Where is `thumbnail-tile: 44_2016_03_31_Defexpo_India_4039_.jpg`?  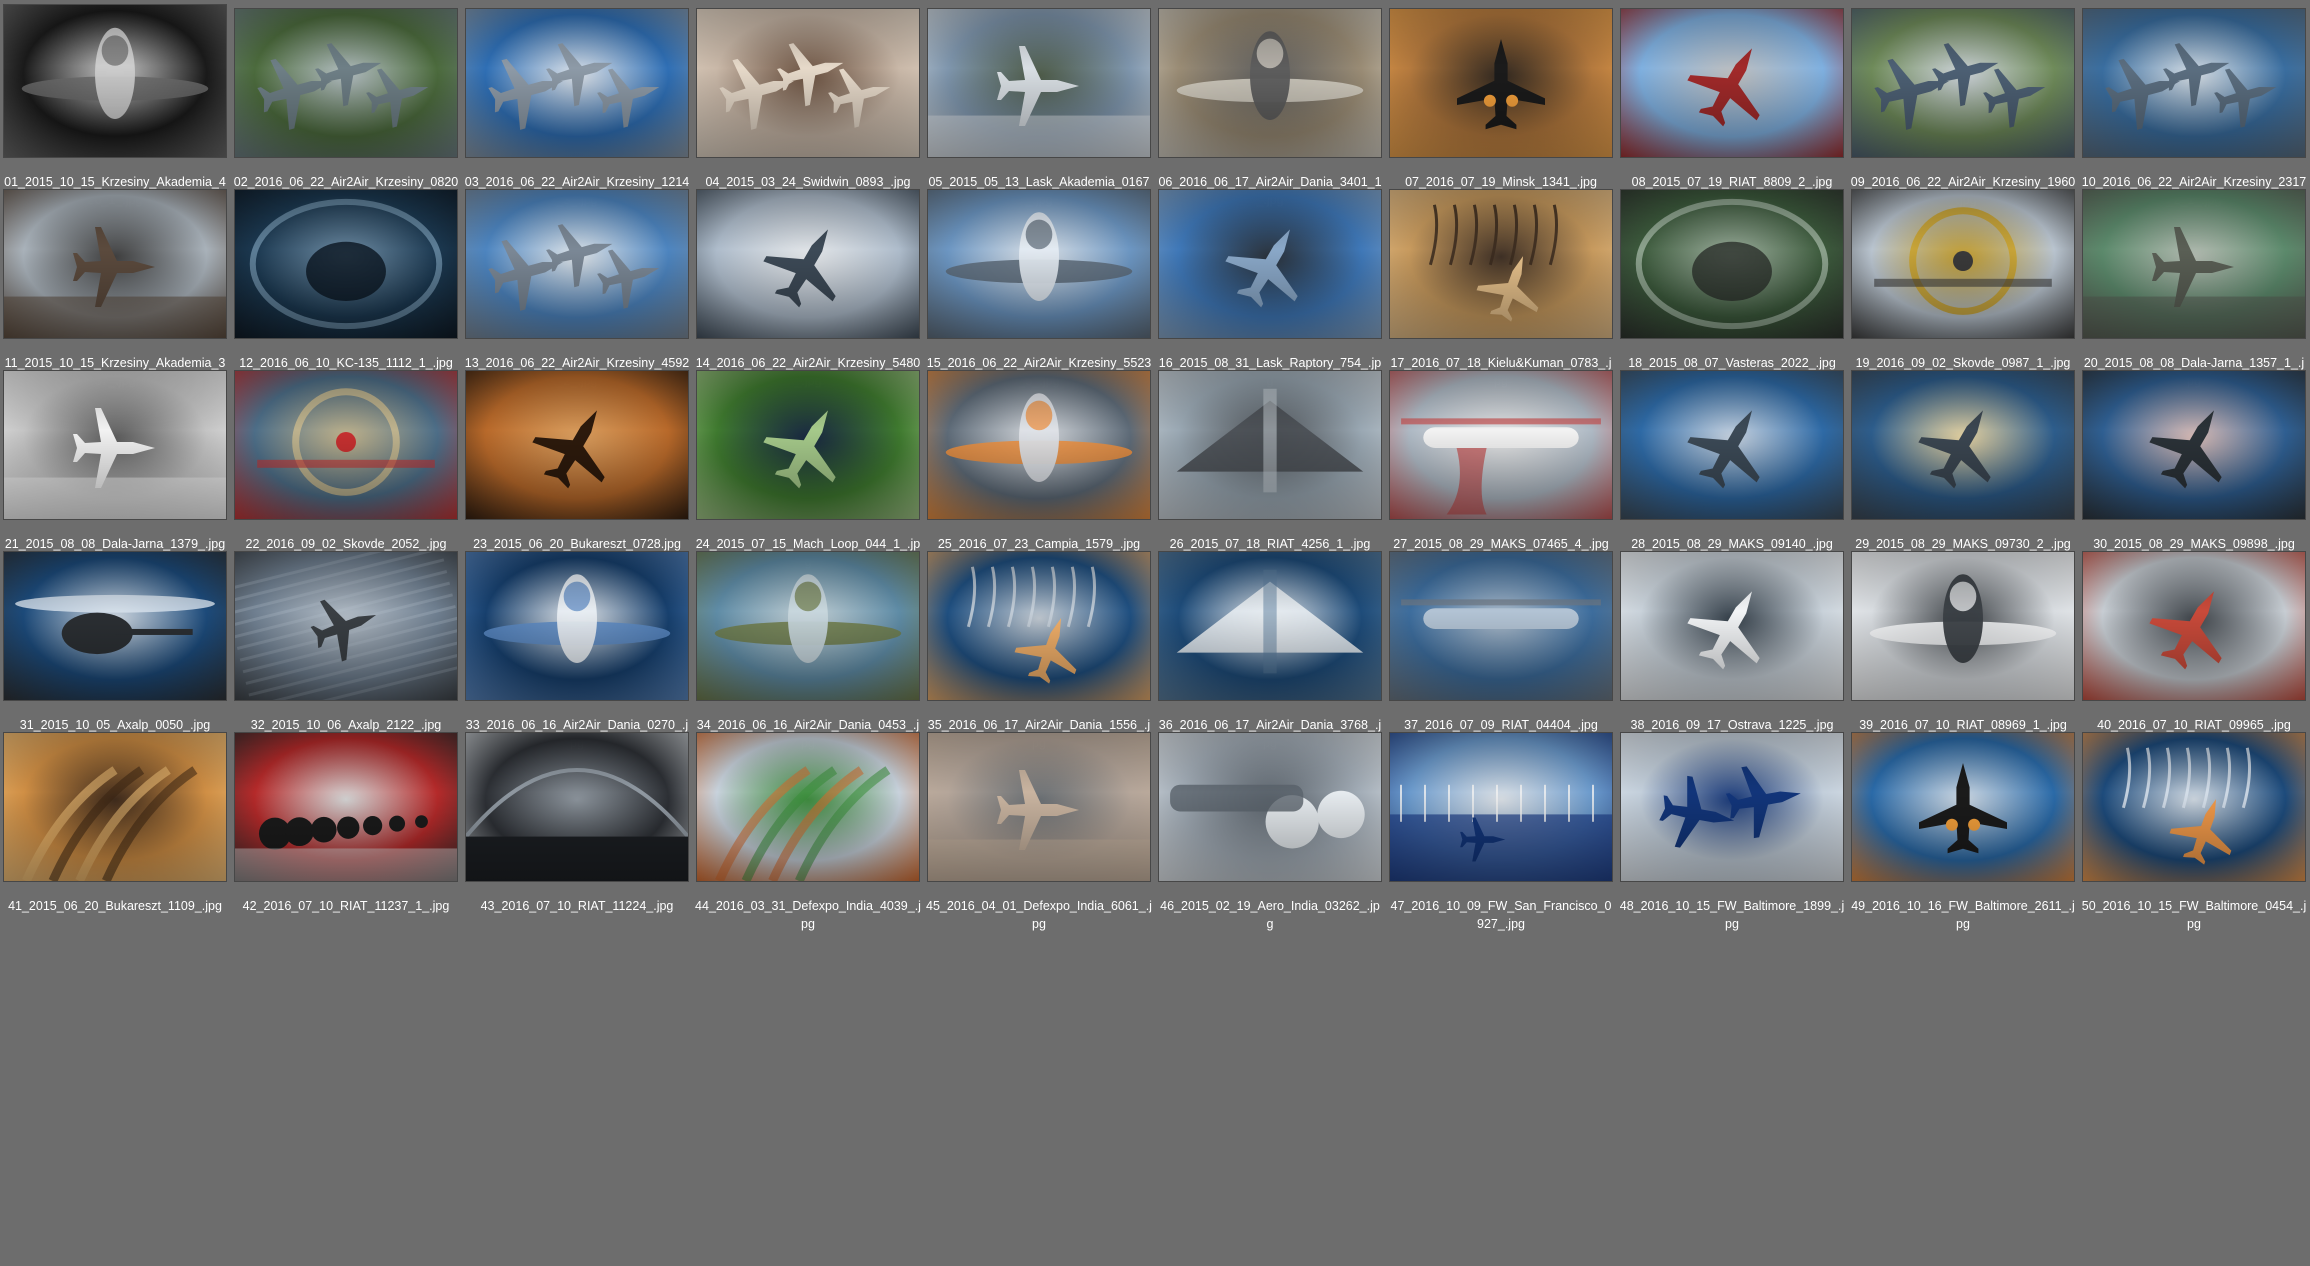
thumbnail-tile: 44_2016_03_31_Defexpo_India_4039_.jpg is located at coordinates (808, 853).